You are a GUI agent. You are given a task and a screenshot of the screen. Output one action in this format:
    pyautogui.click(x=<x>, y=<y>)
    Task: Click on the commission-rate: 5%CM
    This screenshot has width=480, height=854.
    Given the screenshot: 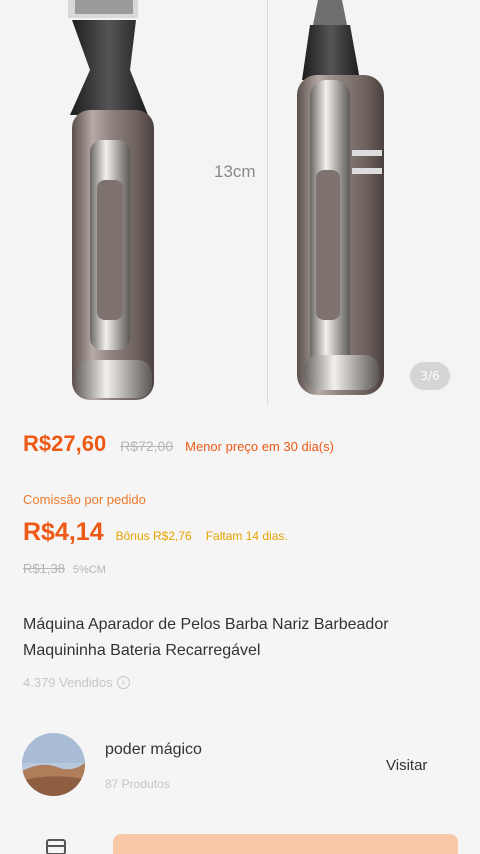 What is the action you would take?
    pyautogui.click(x=89, y=570)
    